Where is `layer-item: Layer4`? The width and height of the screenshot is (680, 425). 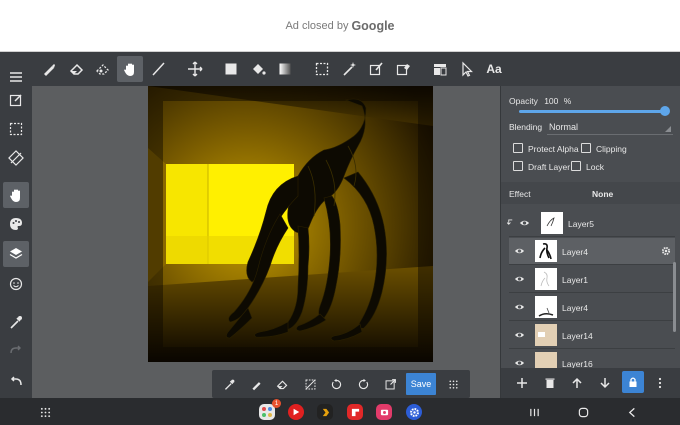 layer-item: Layer4 is located at coordinates (592, 307).